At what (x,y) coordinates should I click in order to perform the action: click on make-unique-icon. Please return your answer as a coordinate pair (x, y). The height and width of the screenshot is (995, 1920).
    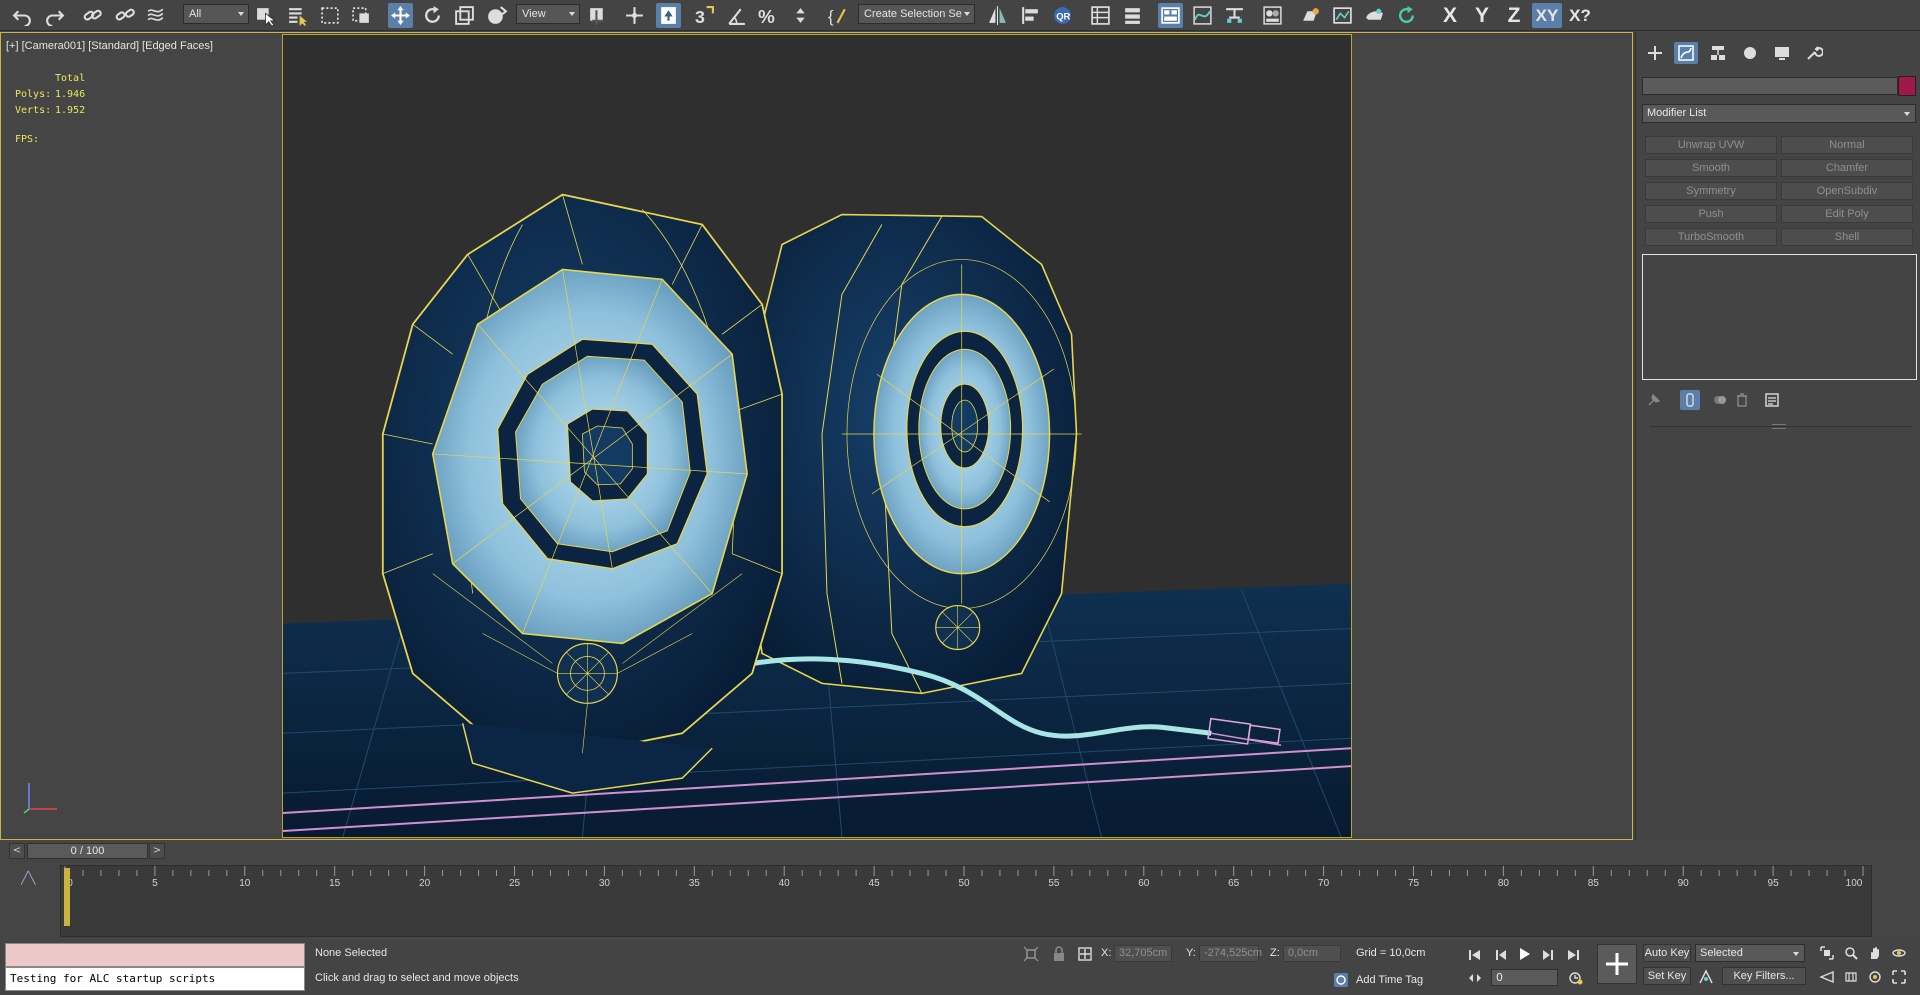
    Looking at the image, I should click on (1720, 400).